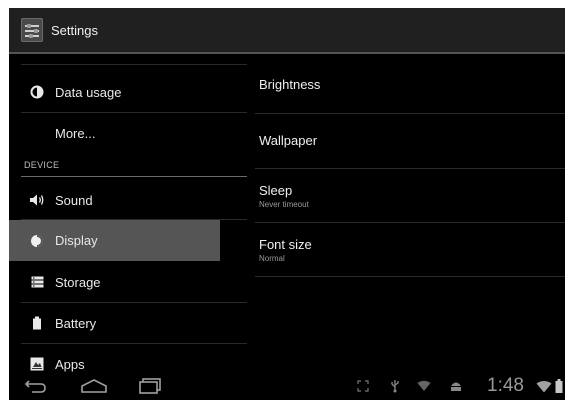 The height and width of the screenshot is (403, 568). Describe the element at coordinates (287, 386) in the screenshot. I see `system-navigation-bar: 1:48` at that location.